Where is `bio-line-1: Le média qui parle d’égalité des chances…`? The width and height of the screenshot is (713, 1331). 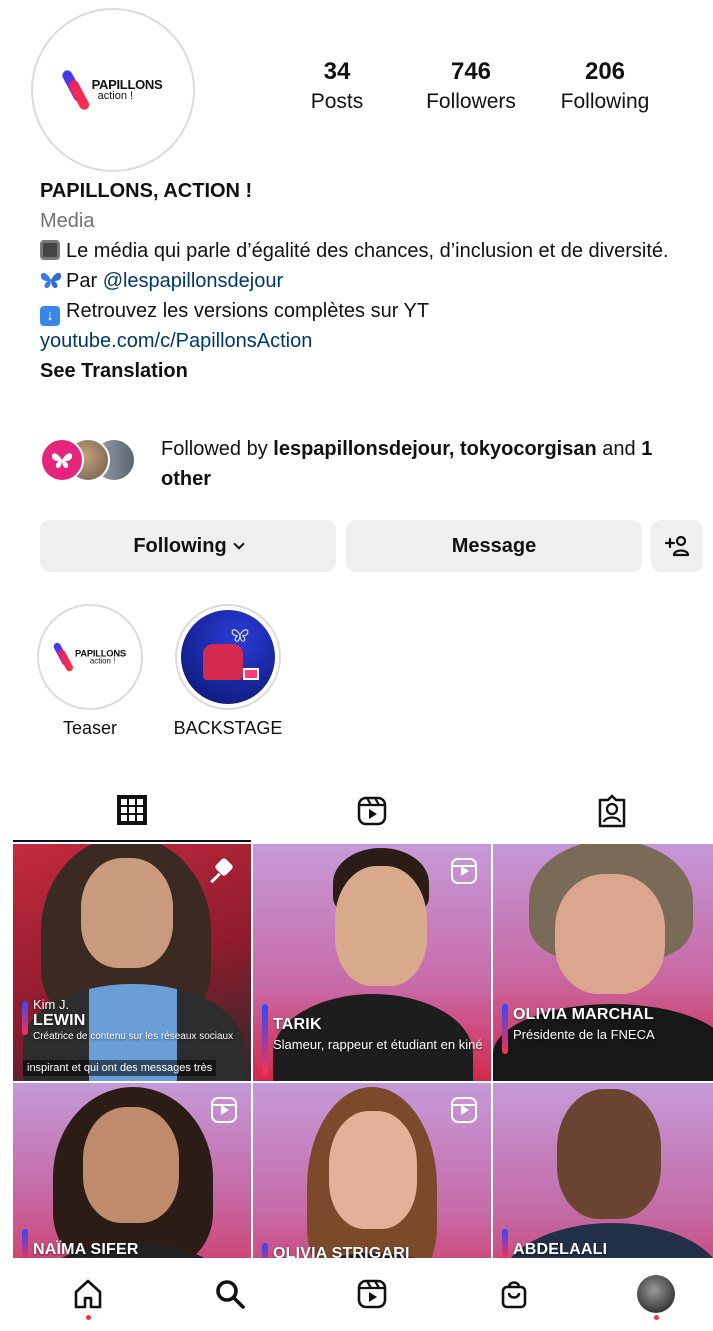 bio-line-1: Le média qui parle d’égalité des chances… is located at coordinates (365, 251).